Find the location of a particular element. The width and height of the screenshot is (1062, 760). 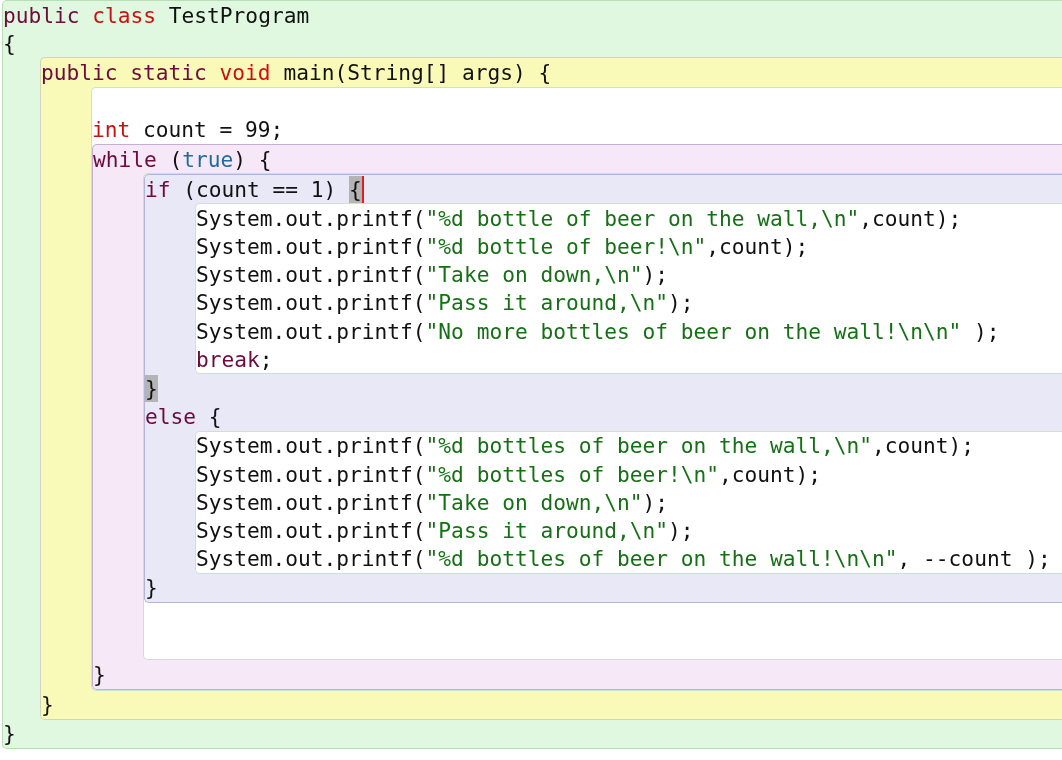

code-line: System.out.printf("%d bottles of beer on the wall,\n",count); is located at coordinates (586, 446).